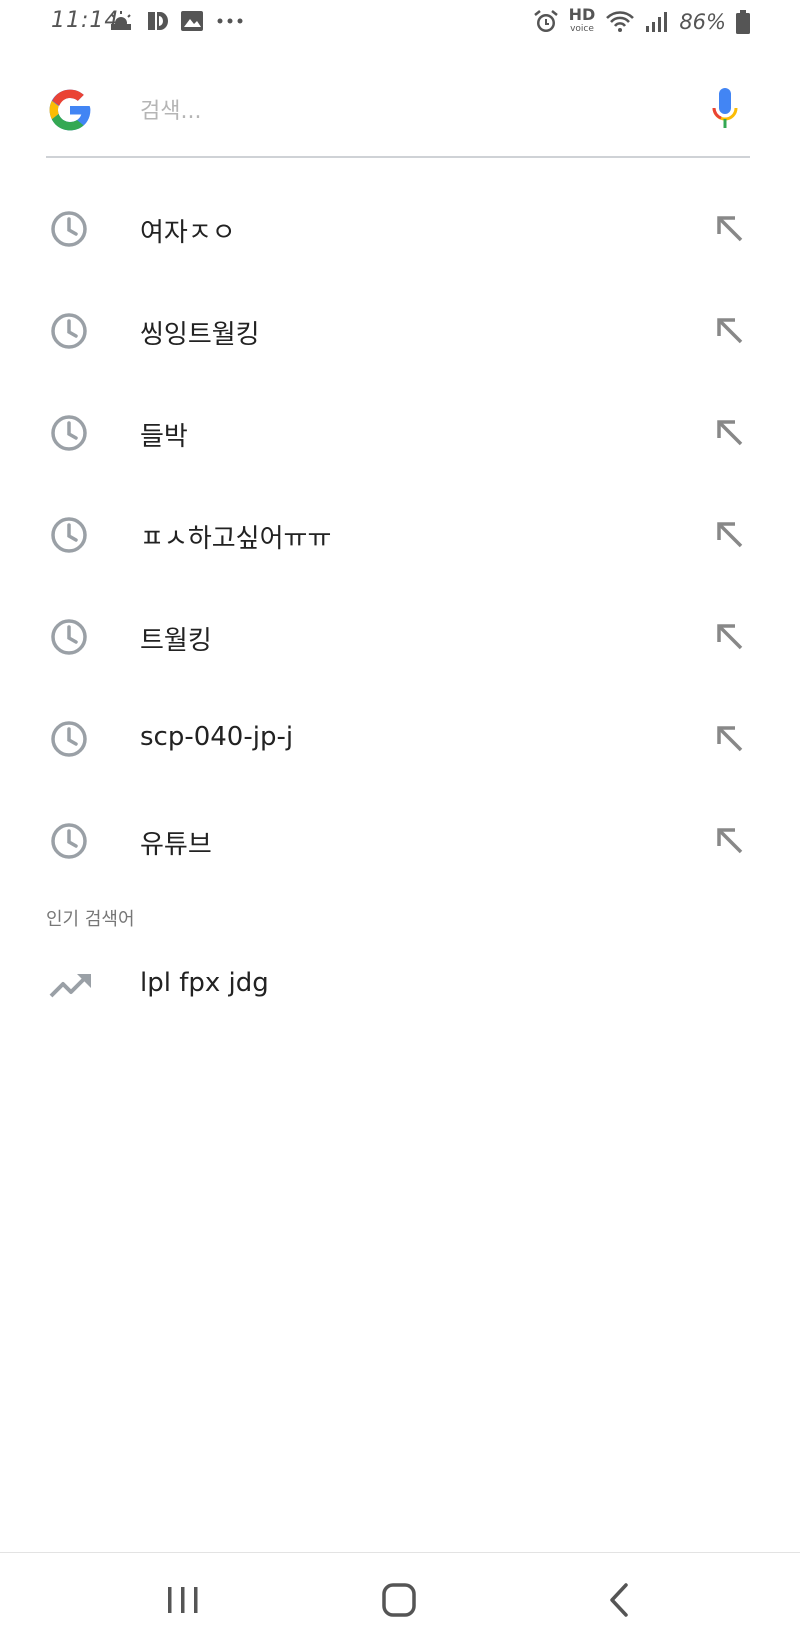 The height and width of the screenshot is (1645, 800). What do you see at coordinates (641, 21) in the screenshot?
I see `status-right-icons: HD voice 86%` at bounding box center [641, 21].